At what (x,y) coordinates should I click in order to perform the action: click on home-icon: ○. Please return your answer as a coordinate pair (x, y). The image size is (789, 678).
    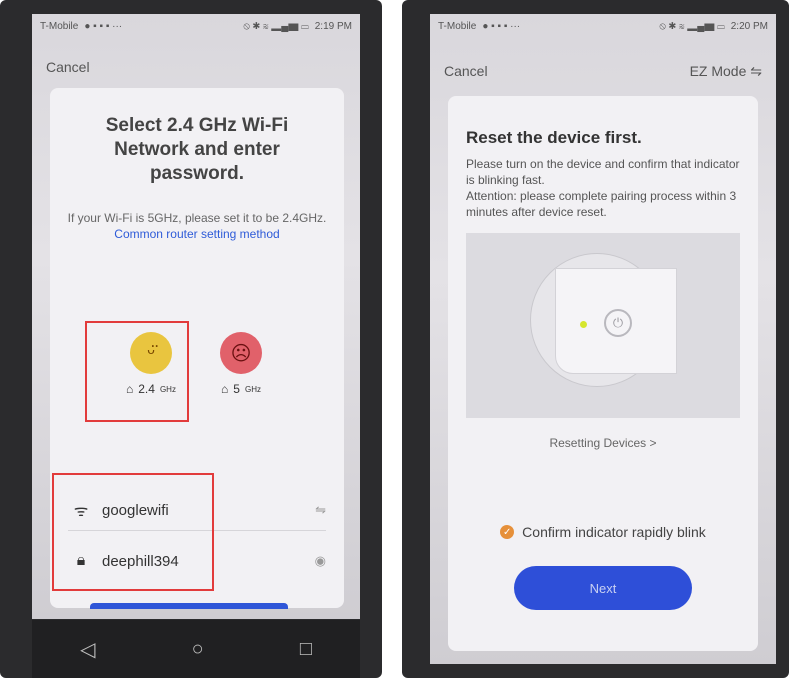
    Looking at the image, I should click on (198, 649).